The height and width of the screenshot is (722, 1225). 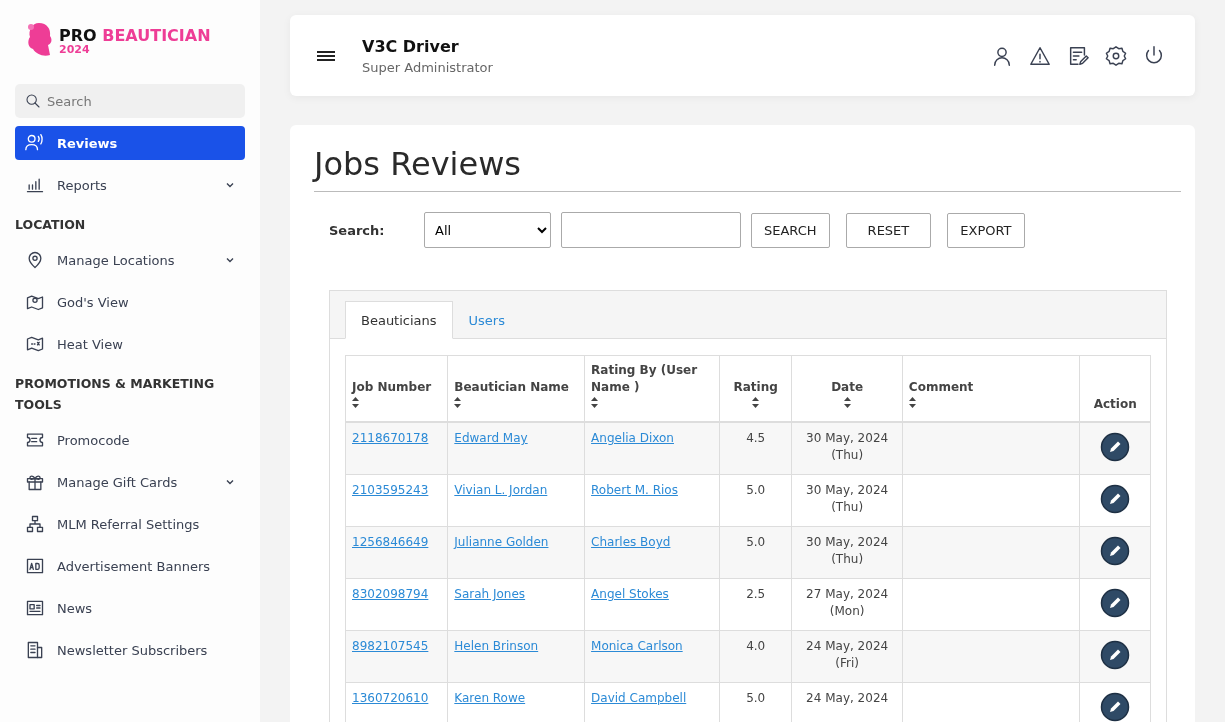 What do you see at coordinates (756, 438) in the screenshot?
I see `rating-value: 4.5` at bounding box center [756, 438].